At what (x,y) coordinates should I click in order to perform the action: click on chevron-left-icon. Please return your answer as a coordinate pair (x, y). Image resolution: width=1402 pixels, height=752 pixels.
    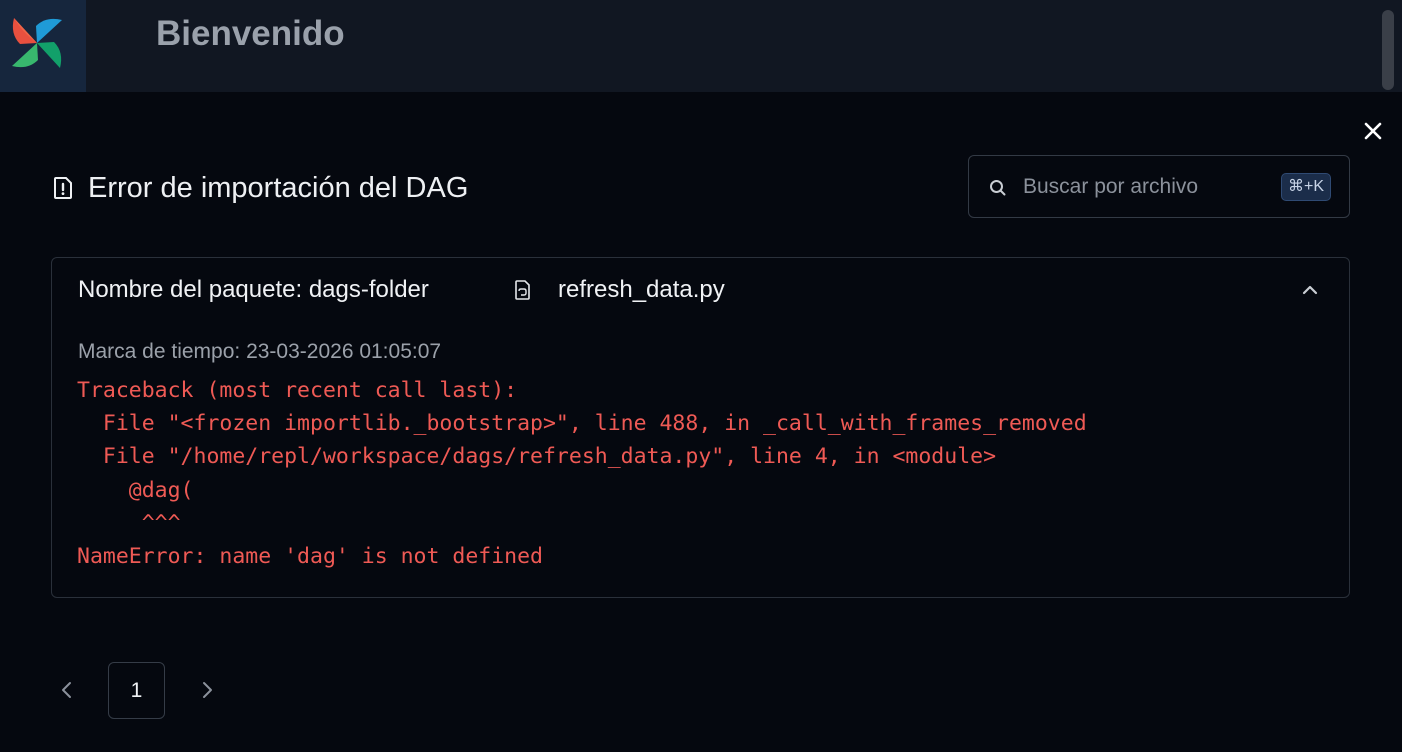
    Looking at the image, I should click on (66, 690).